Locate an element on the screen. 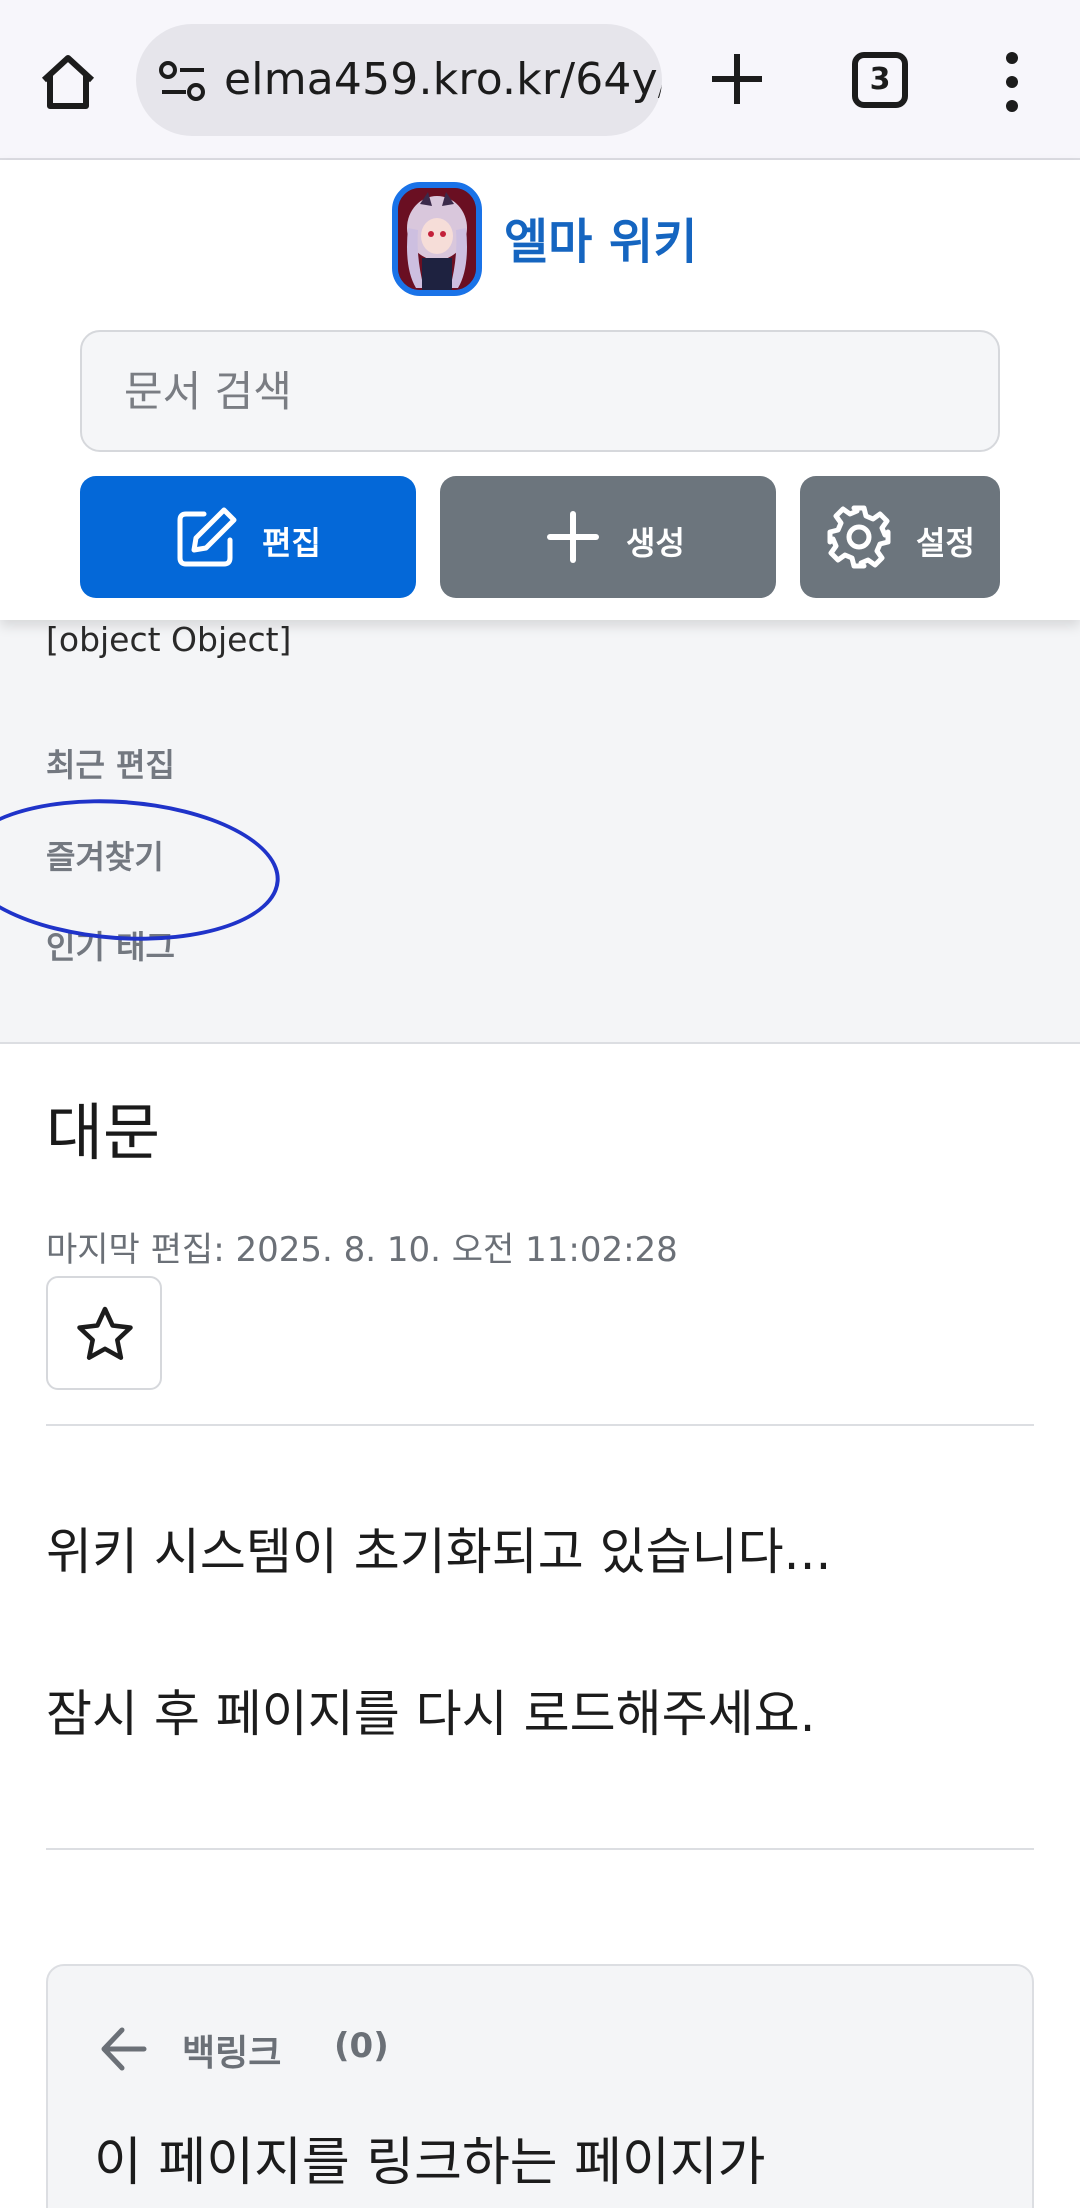  create-button: 생성 is located at coordinates (608, 537).